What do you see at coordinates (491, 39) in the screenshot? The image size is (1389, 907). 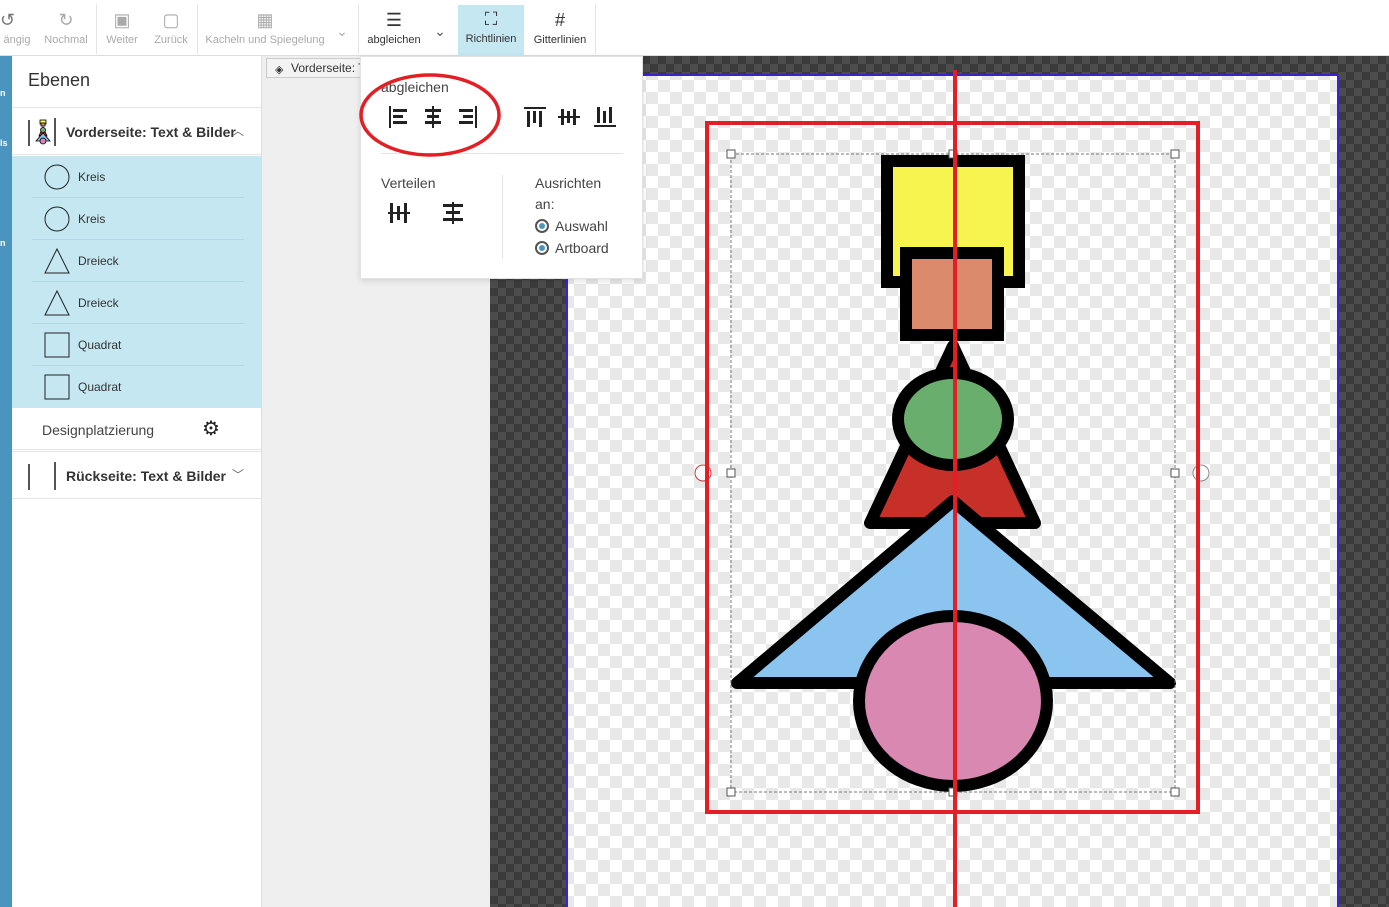 I see `guides-label: Richtlinien` at bounding box center [491, 39].